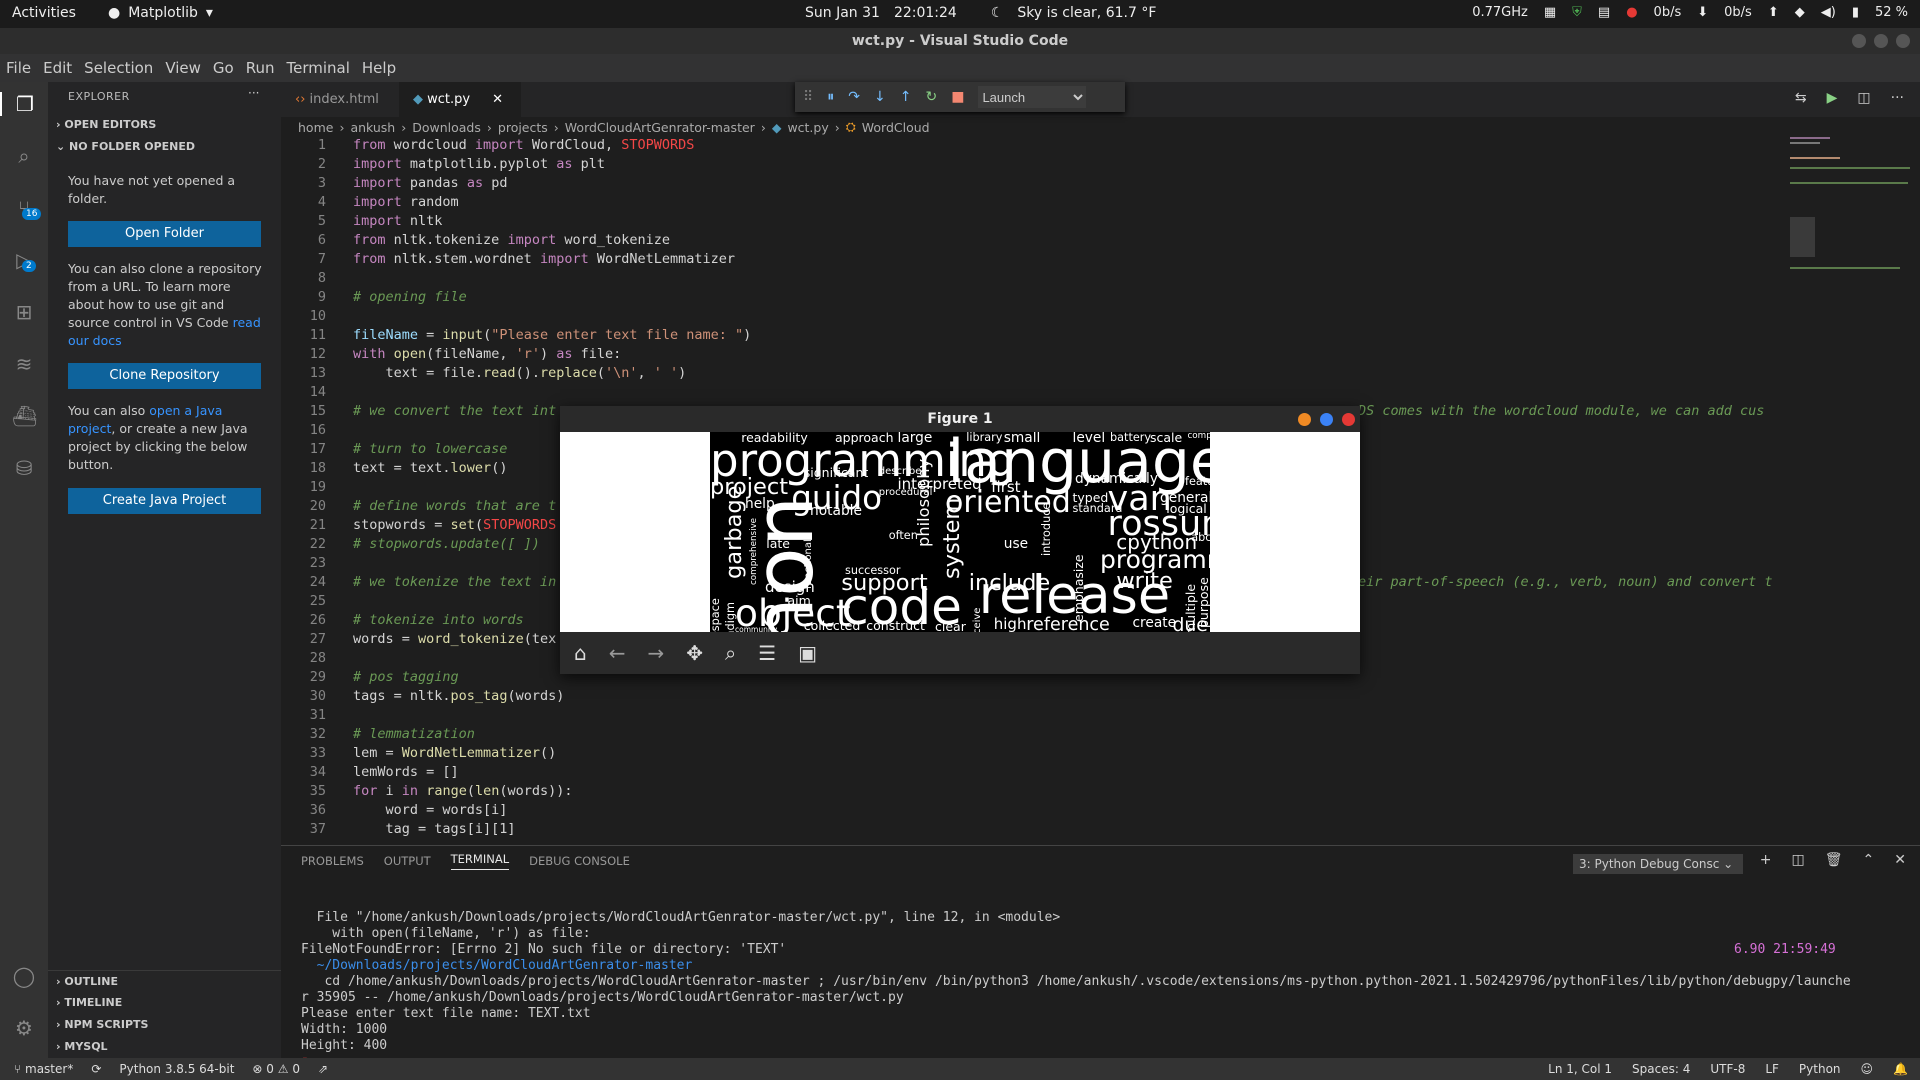 The height and width of the screenshot is (1080, 1920). I want to click on zoom-icon: ⌕, so click(730, 653).